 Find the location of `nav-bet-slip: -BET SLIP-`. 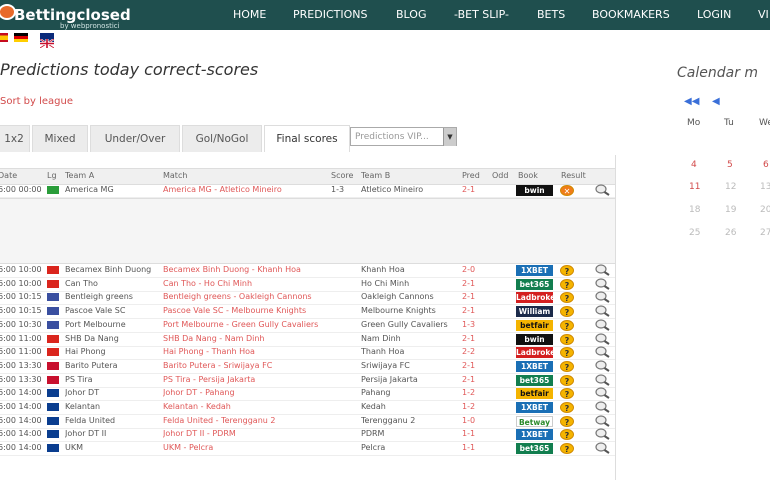

nav-bet-slip: -BET SLIP- is located at coordinates (481, 14).